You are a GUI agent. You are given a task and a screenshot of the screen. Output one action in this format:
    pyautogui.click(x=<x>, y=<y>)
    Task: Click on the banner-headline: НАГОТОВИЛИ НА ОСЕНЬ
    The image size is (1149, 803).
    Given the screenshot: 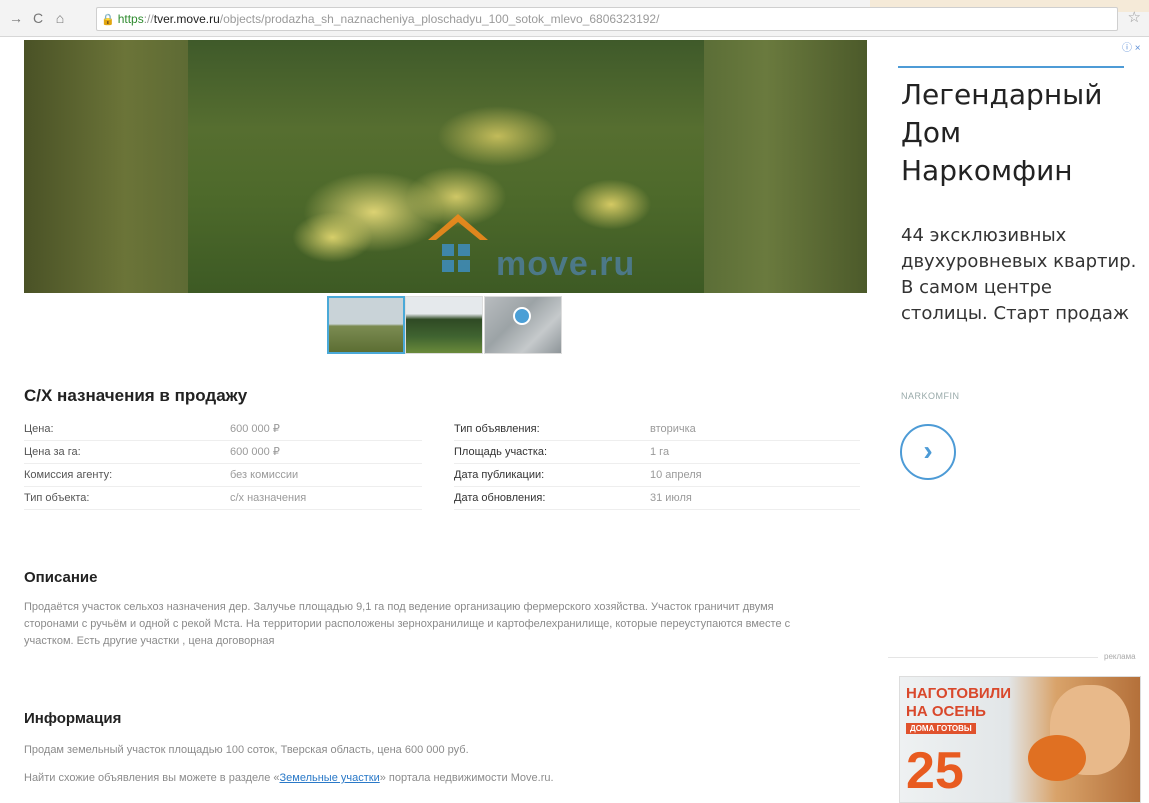 What is the action you would take?
    pyautogui.click(x=958, y=703)
    